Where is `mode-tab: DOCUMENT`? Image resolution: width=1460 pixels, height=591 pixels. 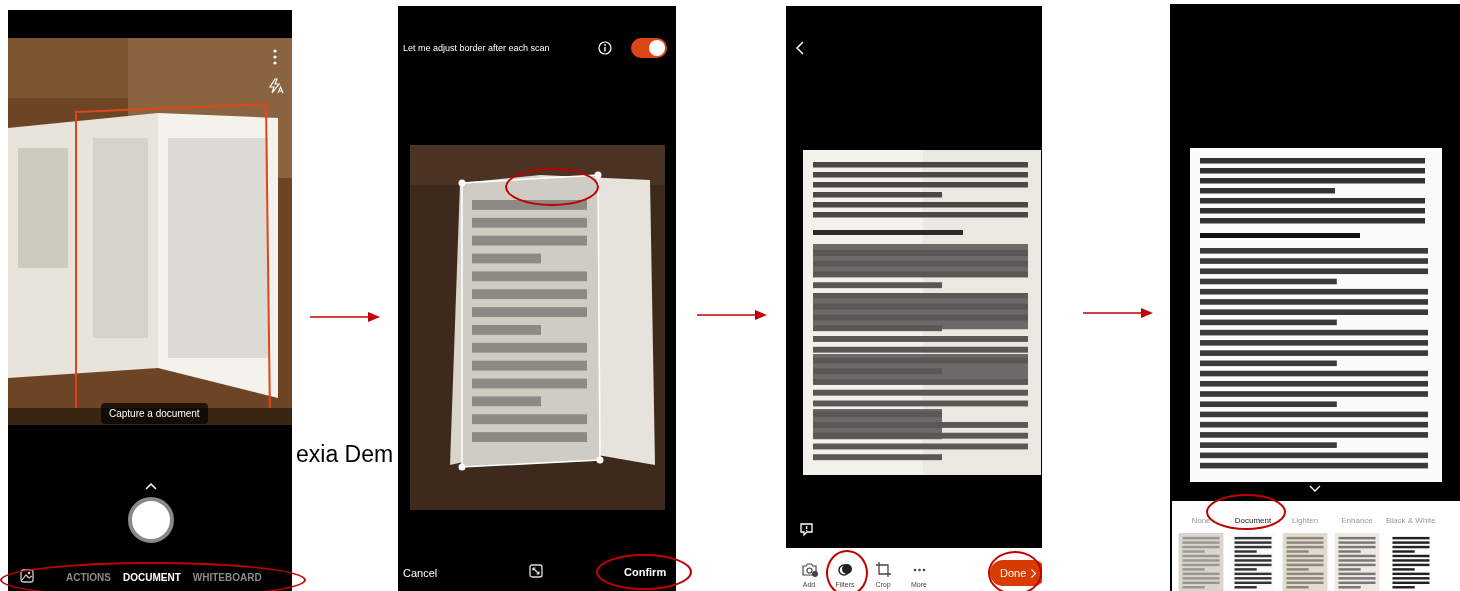
mode-tab: DOCUMENT is located at coordinates (152, 577).